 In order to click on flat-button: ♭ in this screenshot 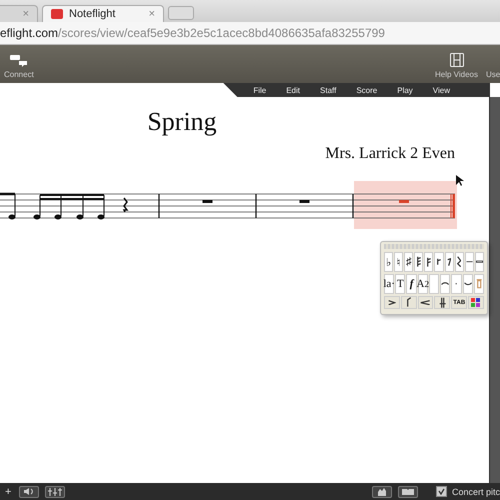, I will do `click(389, 262)`.